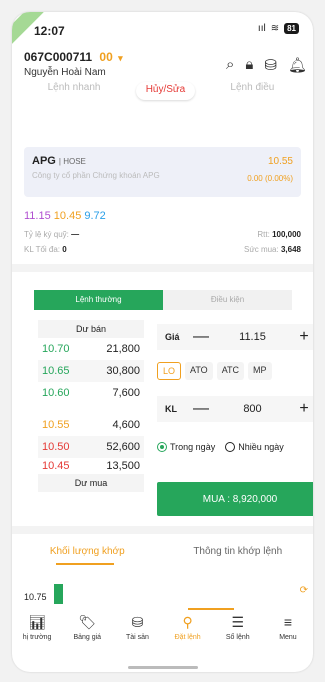  Describe the element at coordinates (126, 425) in the screenshot. I see `buy-qty: 4,600` at that location.